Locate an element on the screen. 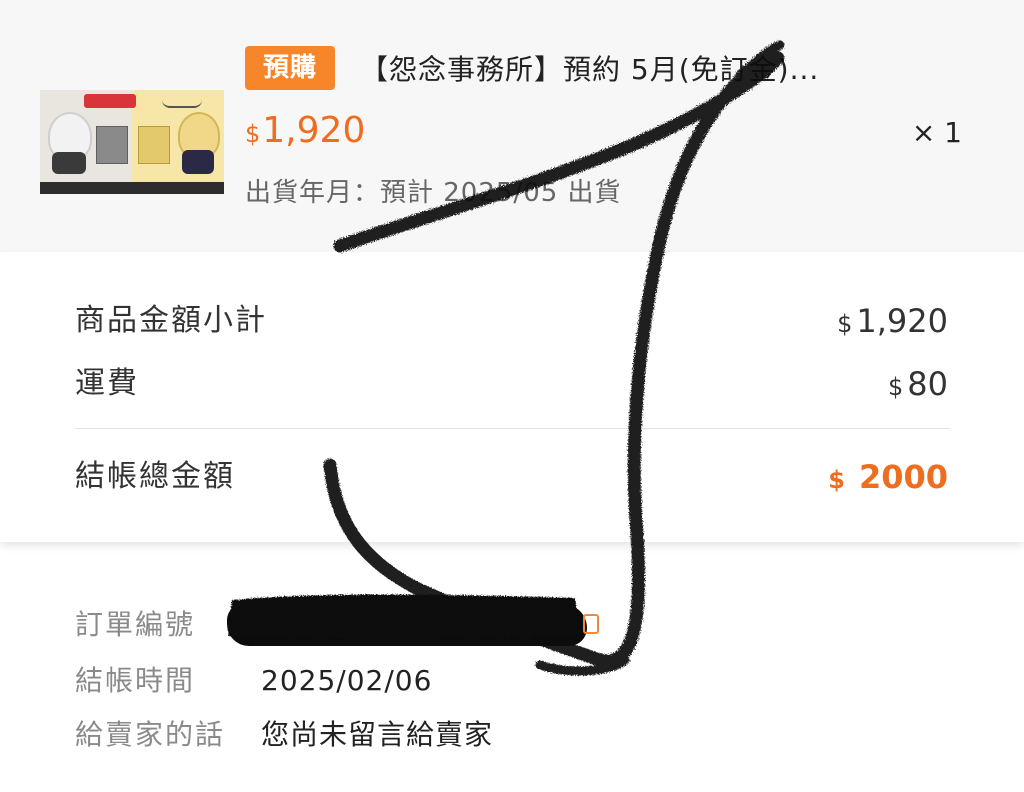  summary-divider is located at coordinates (512, 428).